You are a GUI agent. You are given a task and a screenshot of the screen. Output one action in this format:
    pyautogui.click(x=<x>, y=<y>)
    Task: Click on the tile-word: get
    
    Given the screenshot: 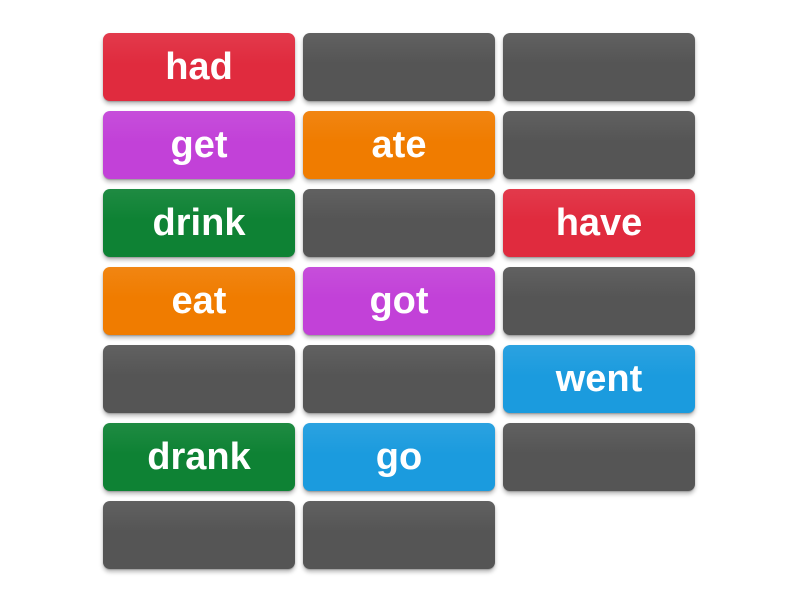 What is the action you would take?
    pyautogui.click(x=199, y=145)
    